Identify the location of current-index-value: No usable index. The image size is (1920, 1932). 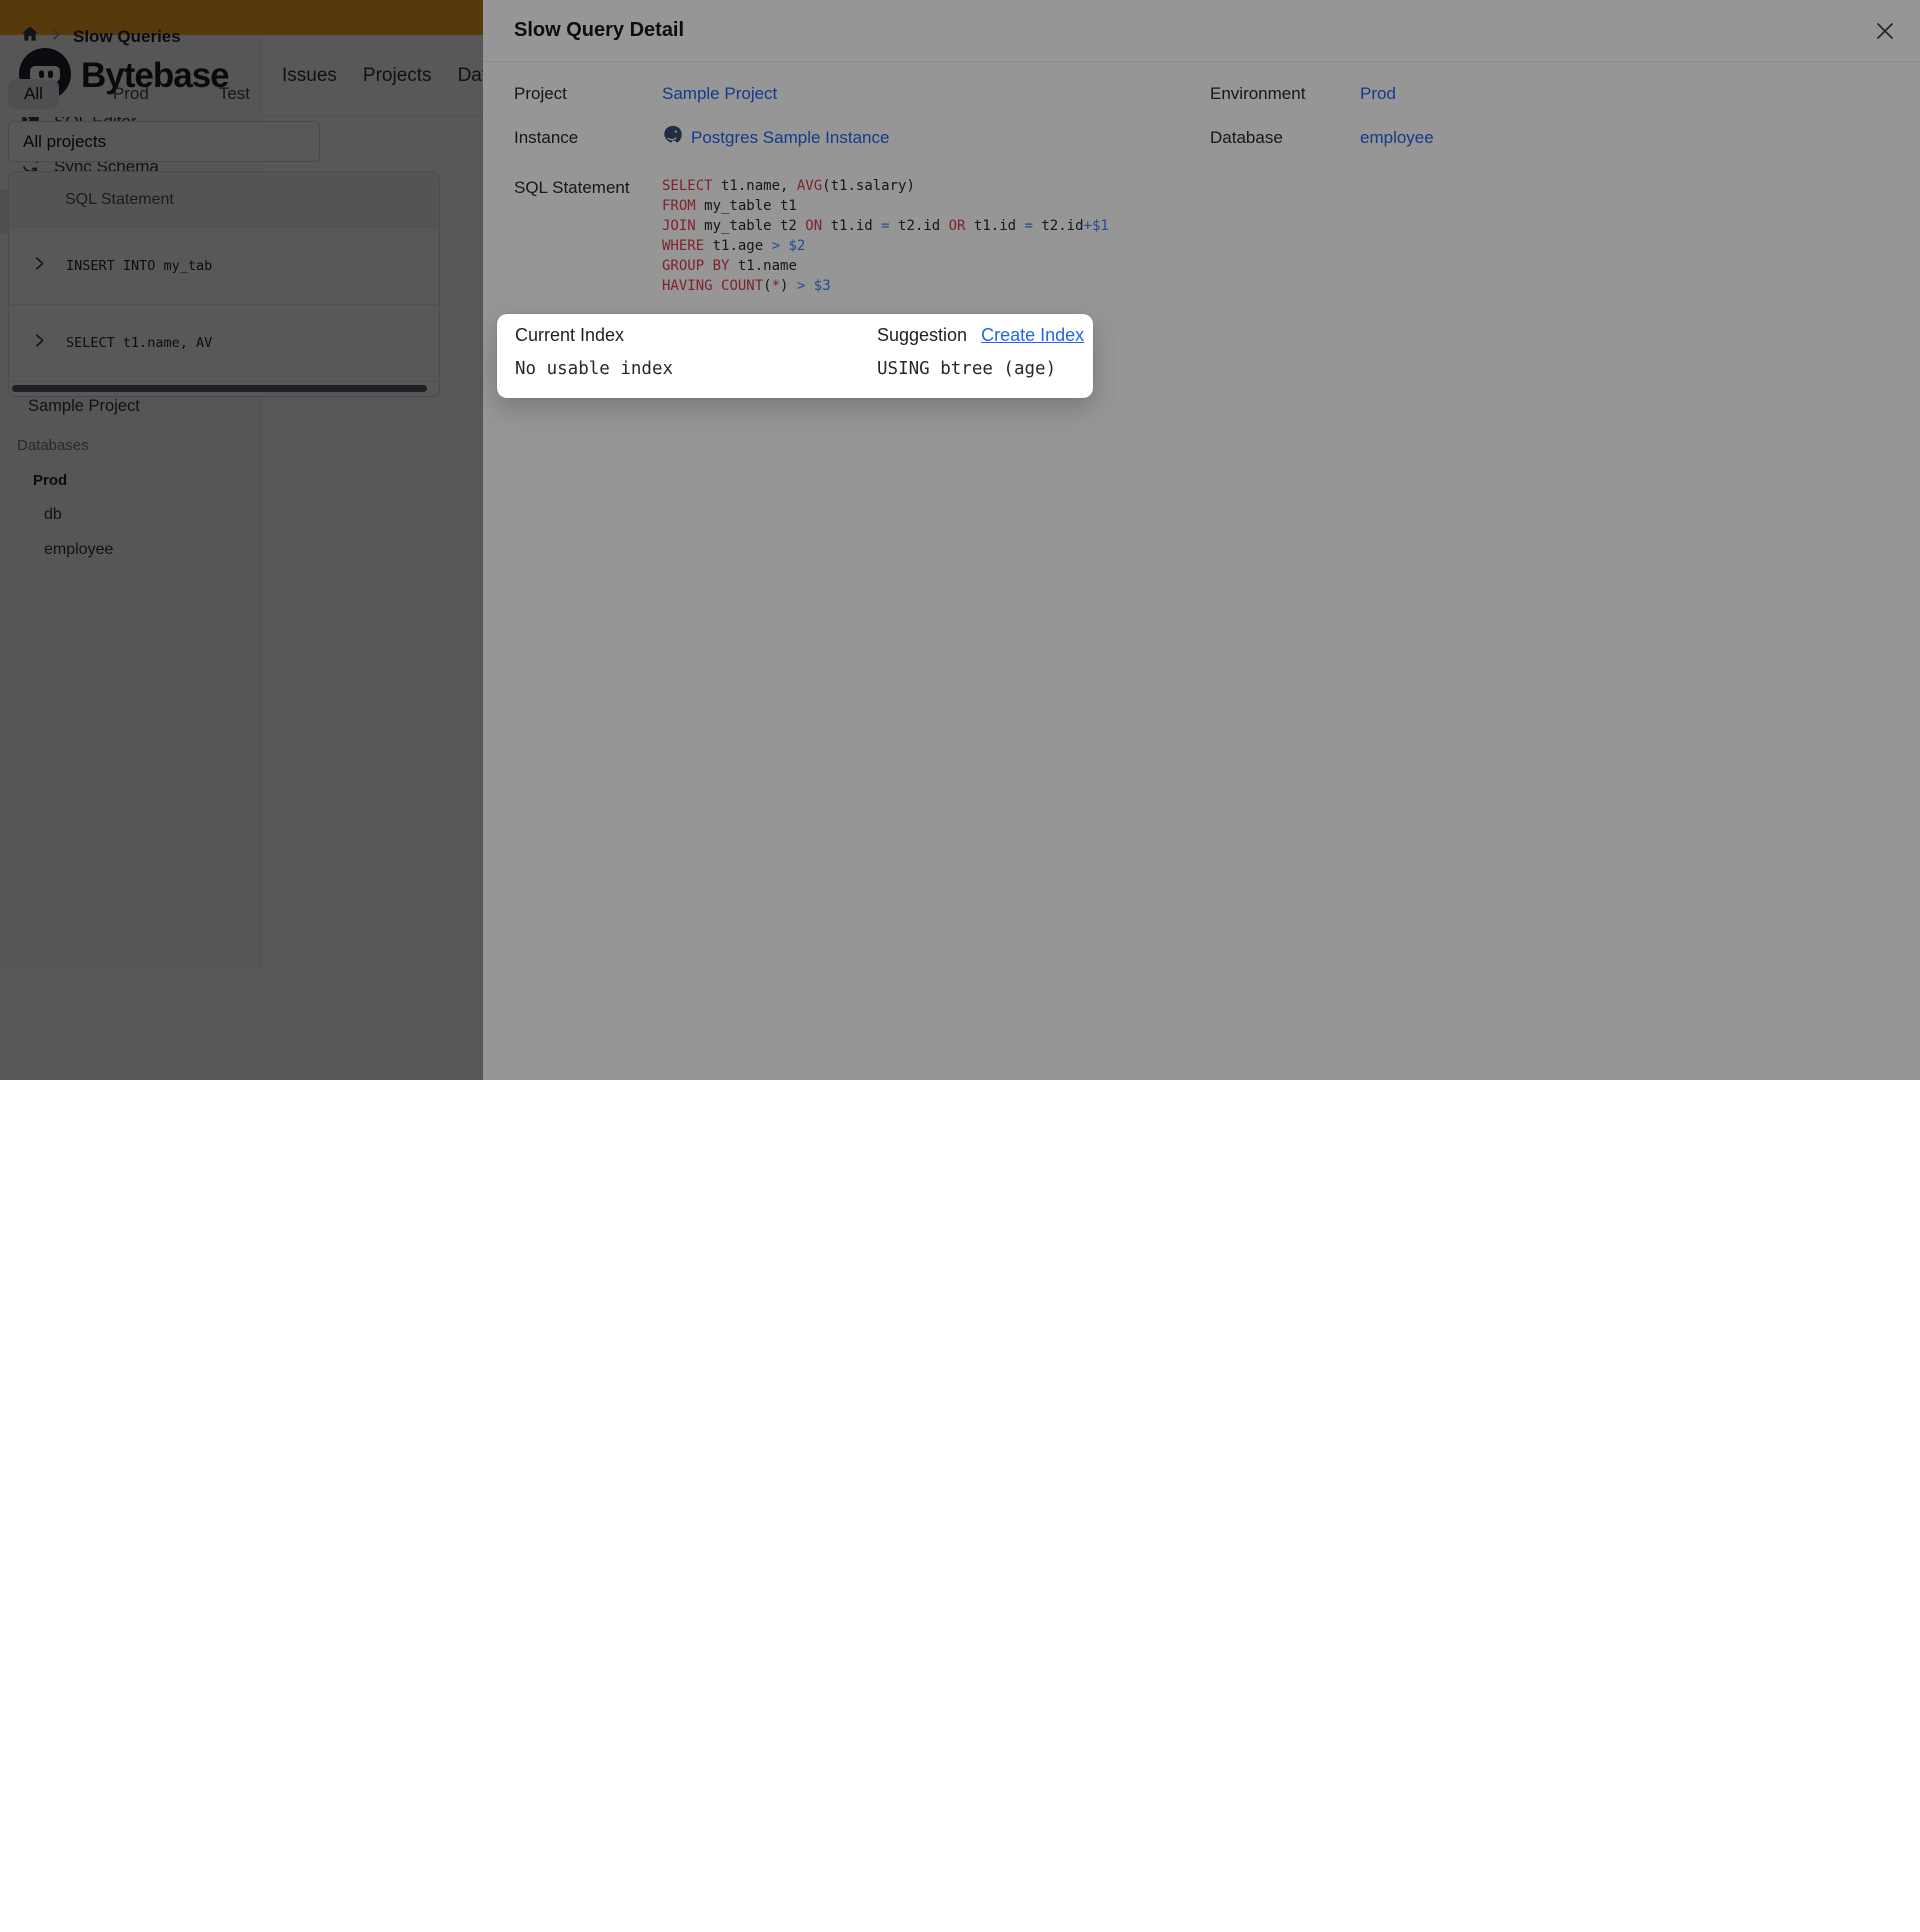
(594, 369).